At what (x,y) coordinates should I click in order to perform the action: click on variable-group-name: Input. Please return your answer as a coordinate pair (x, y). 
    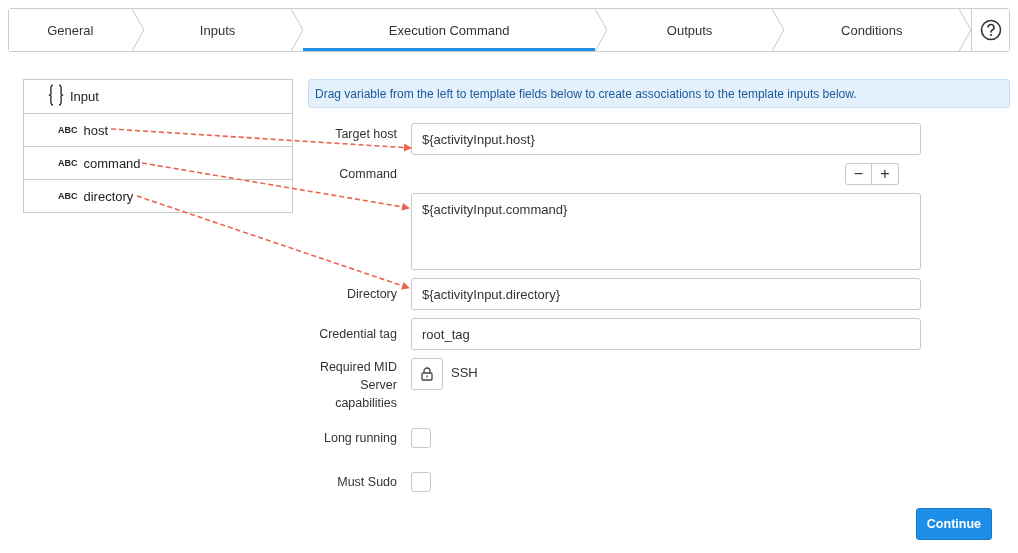
    Looking at the image, I should click on (84, 96).